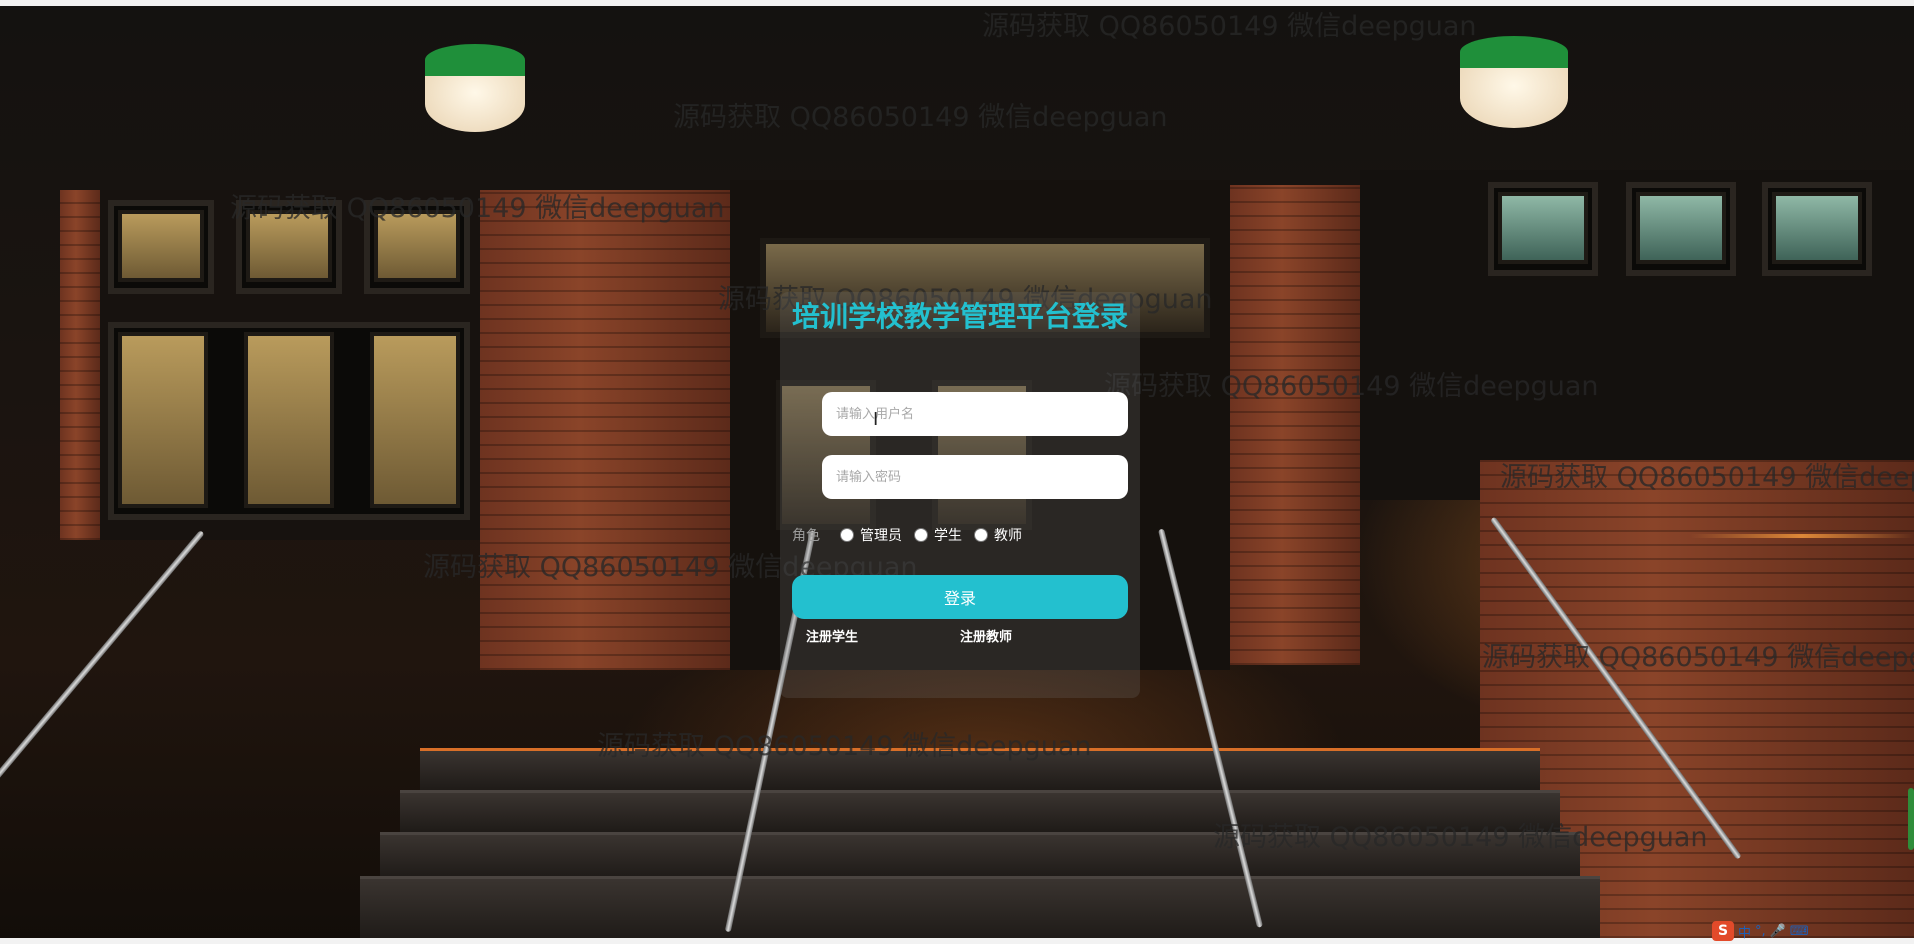  What do you see at coordinates (960, 597) in the screenshot?
I see `login-button: 登录` at bounding box center [960, 597].